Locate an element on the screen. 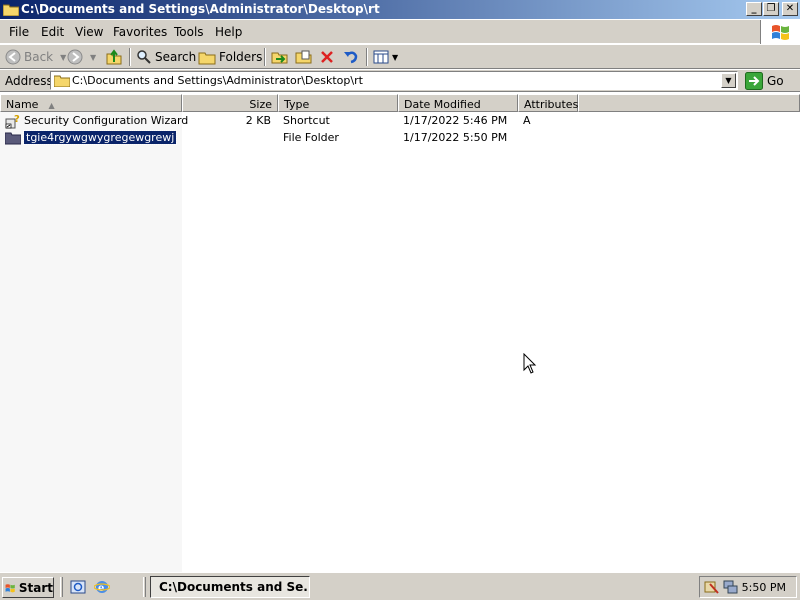 This screenshot has width=800, height=600. column-header-type: Type is located at coordinates (338, 103).